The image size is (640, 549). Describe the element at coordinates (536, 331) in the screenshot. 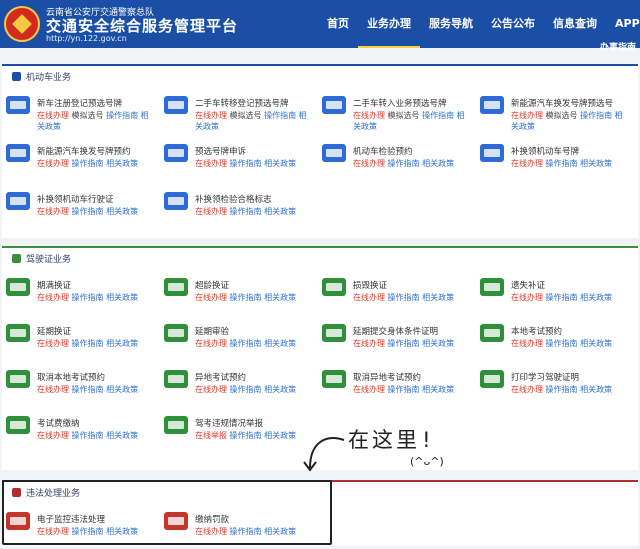

I see `service-name: 本地考试预约` at that location.